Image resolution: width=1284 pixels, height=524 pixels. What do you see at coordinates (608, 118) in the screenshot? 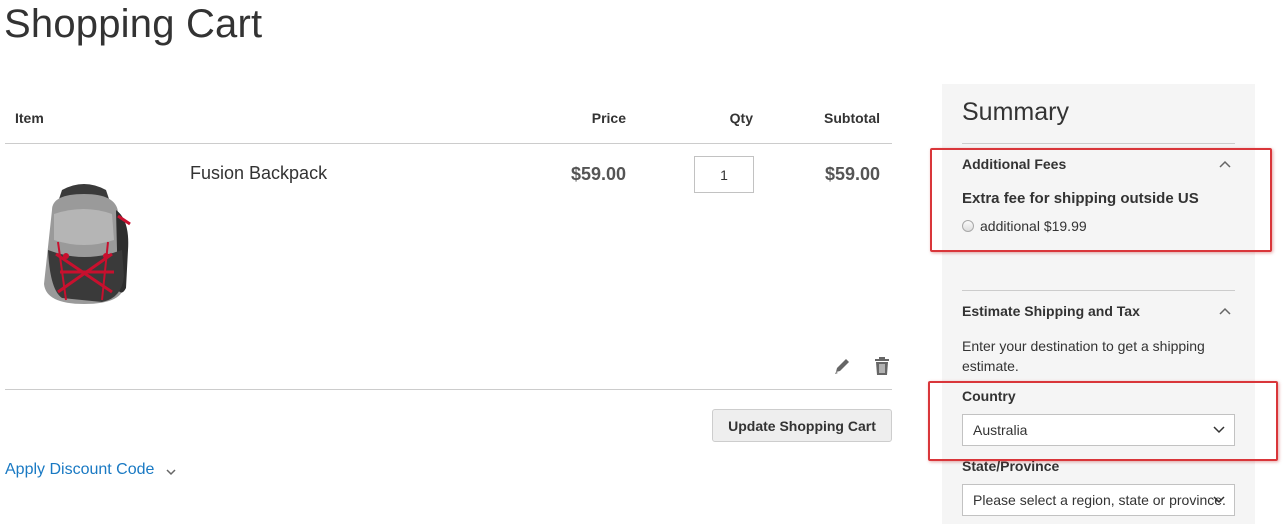
I see `column-header-price: Price` at bounding box center [608, 118].